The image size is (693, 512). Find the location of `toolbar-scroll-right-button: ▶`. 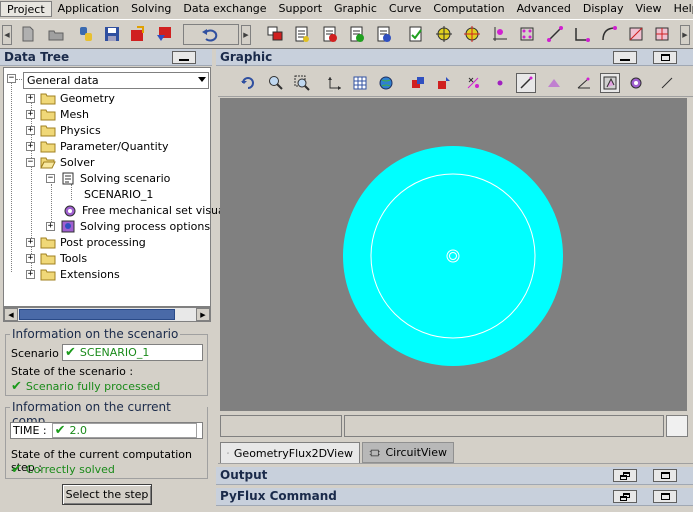

toolbar-scroll-right-button: ▶ is located at coordinates (246, 35).